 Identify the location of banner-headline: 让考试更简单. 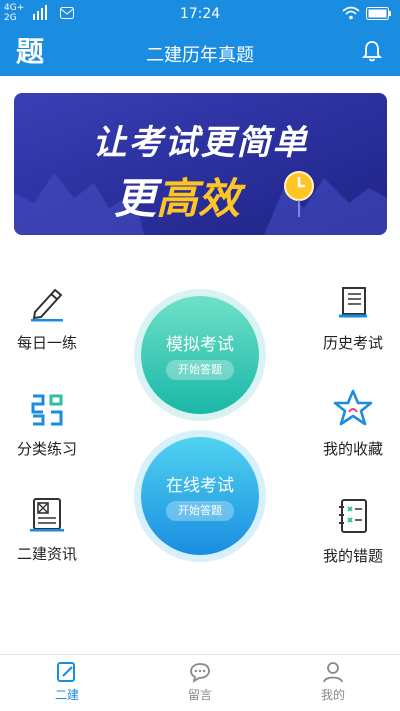
(200, 143).